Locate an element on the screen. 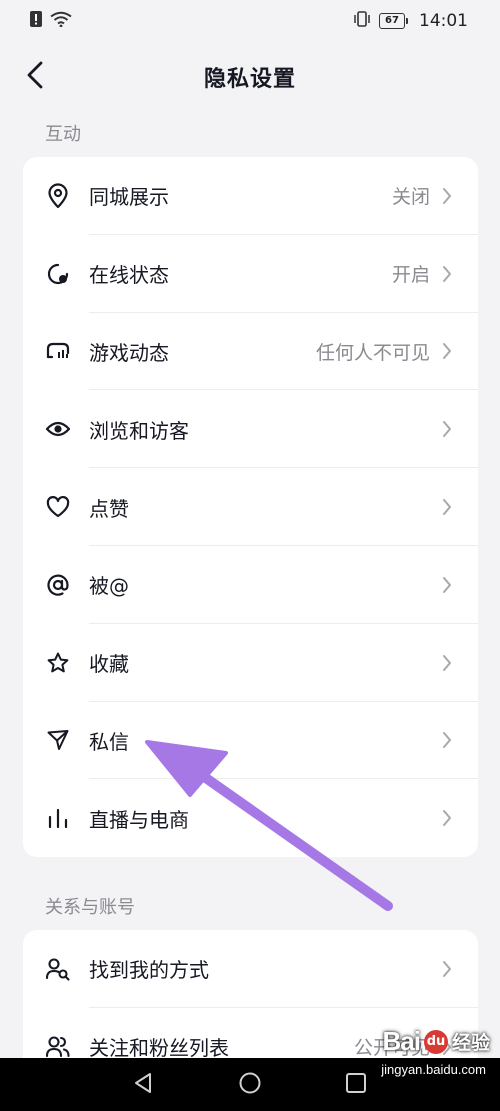 Image resolution: width=500 pixels, height=1111 pixels. find-user-icon is located at coordinates (58, 969).